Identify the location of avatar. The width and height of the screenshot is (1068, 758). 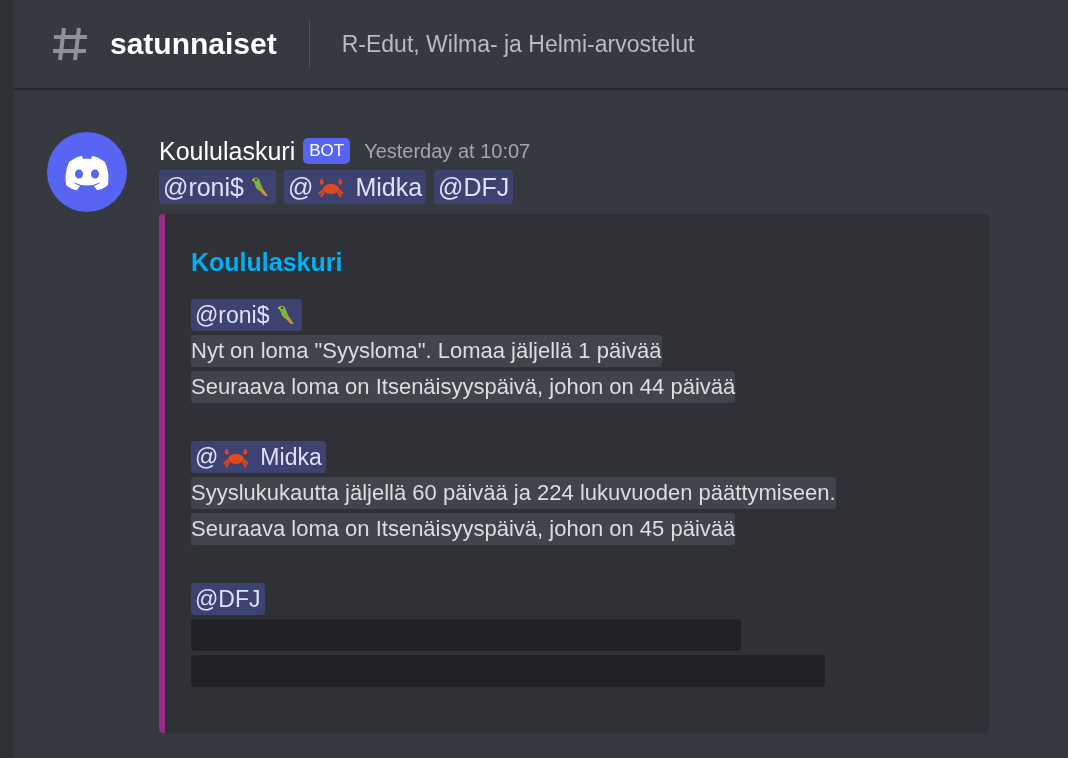
(87, 172).